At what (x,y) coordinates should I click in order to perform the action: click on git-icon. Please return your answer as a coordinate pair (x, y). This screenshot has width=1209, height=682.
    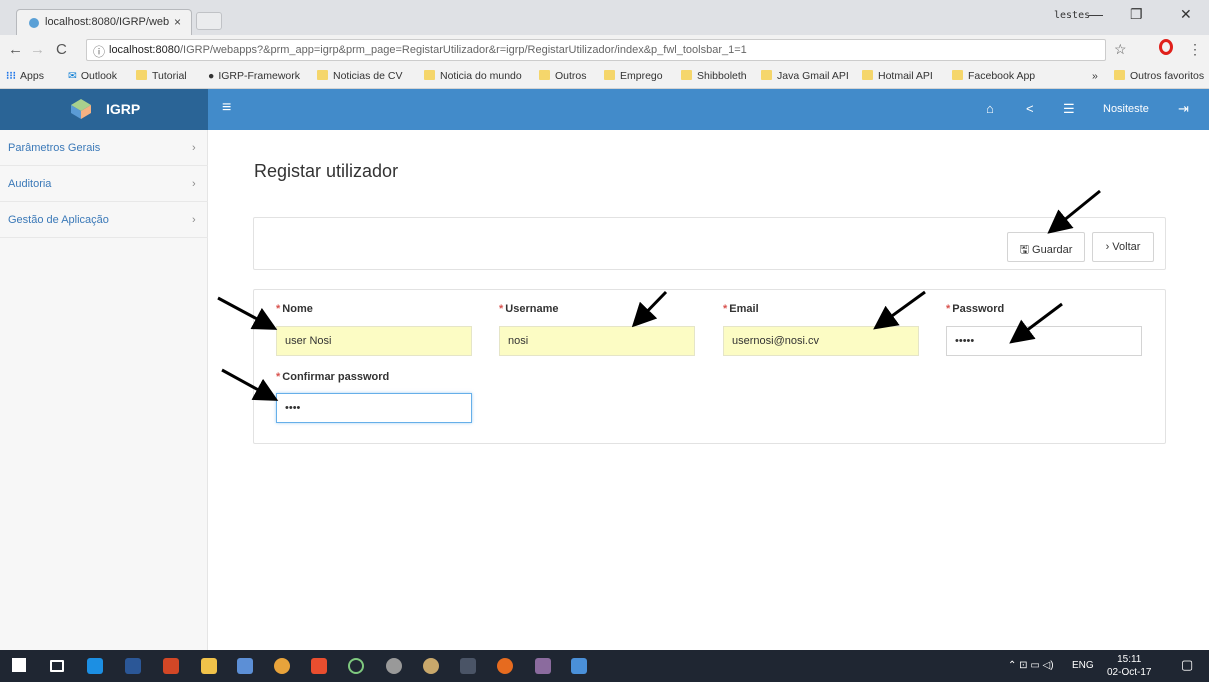
    Looking at the image, I should click on (319, 666).